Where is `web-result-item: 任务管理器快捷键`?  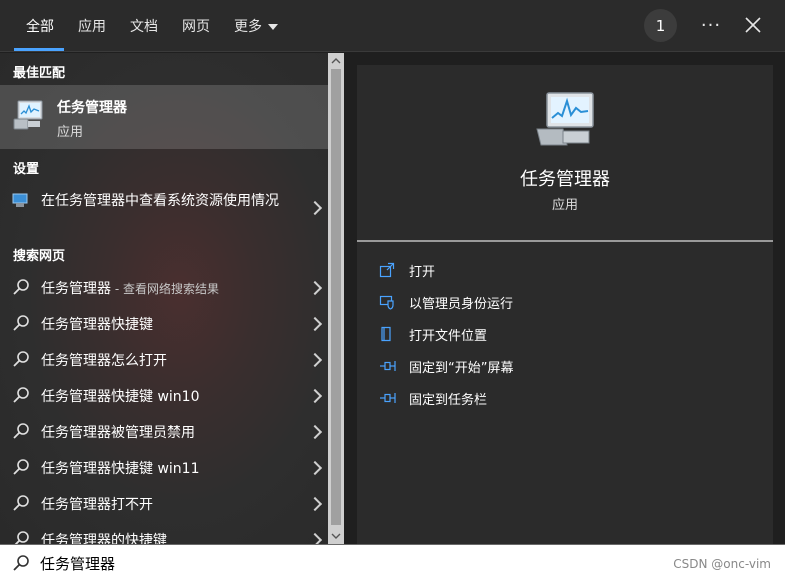 web-result-item: 任务管理器快捷键 is located at coordinates (164, 324).